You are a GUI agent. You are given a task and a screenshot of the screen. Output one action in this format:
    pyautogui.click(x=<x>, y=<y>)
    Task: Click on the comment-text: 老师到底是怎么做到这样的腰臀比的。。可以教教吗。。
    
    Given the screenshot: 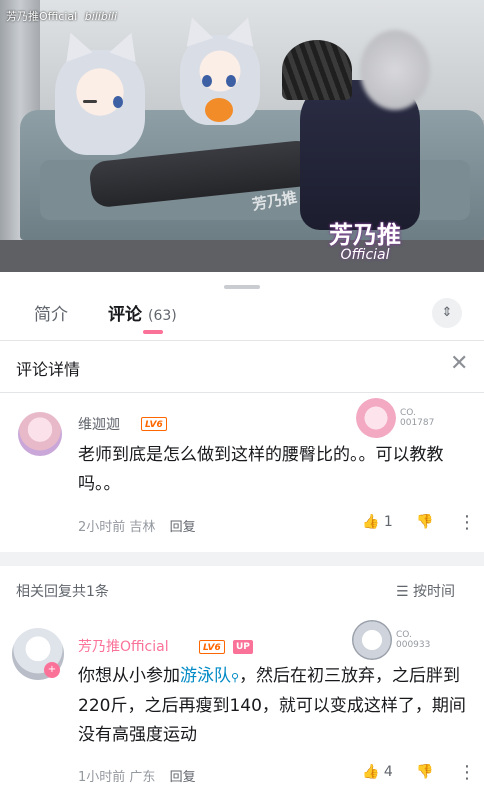 What is the action you would take?
    pyautogui.click(x=261, y=469)
    